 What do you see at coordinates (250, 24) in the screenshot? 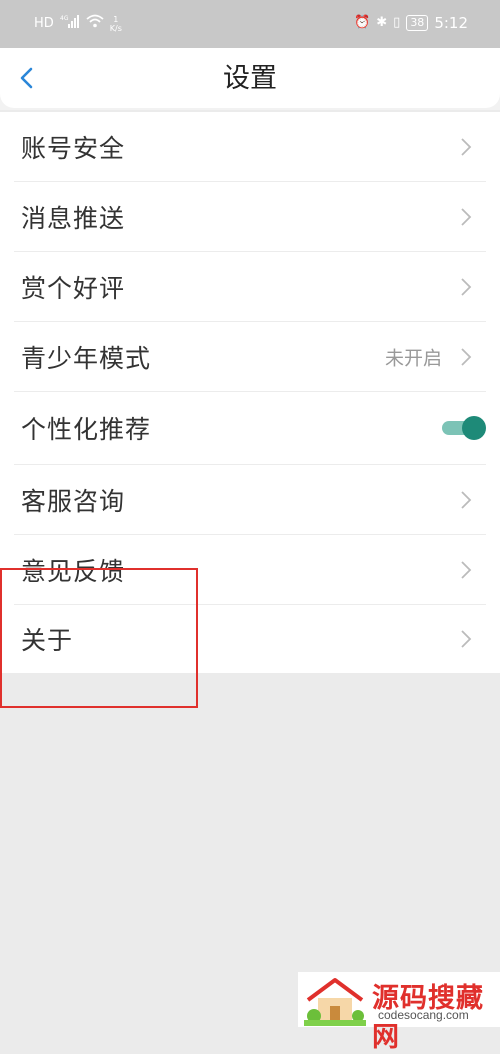
I see `status-bar: HD 4G 1 K/s ⏰ ✱ ▯ 38 5:12` at bounding box center [250, 24].